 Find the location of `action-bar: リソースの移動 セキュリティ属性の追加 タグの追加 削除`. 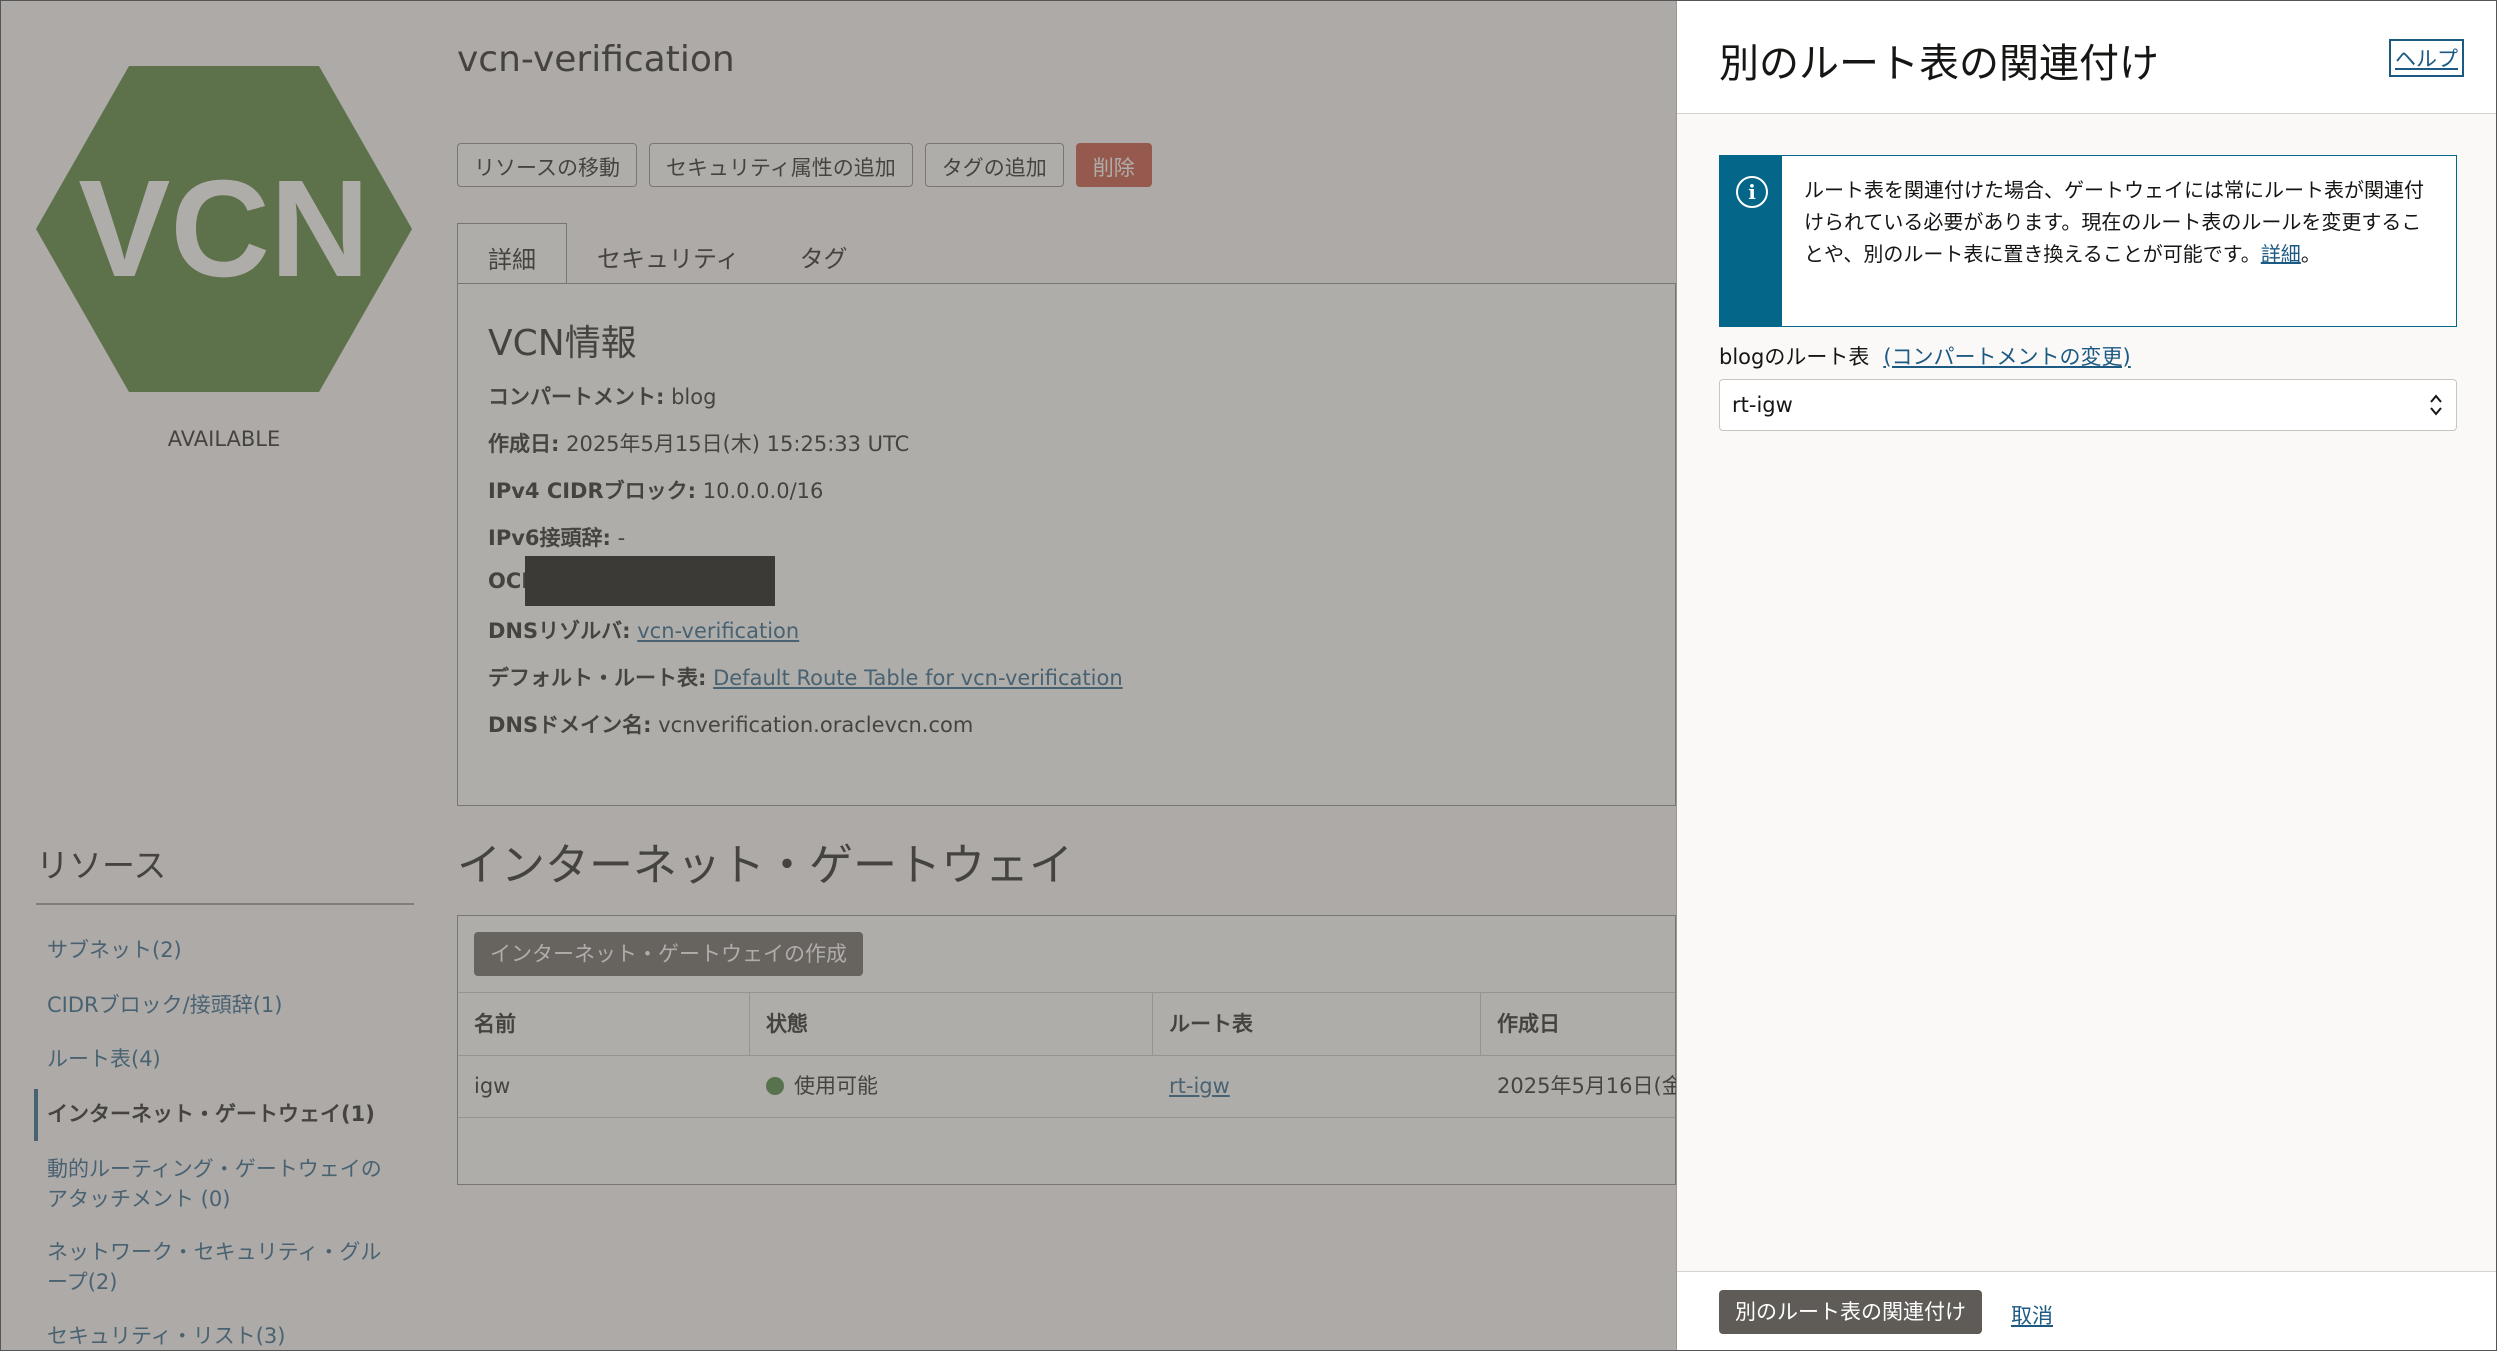

action-bar: リソースの移動 セキュリティ属性の追加 タグの追加 削除 is located at coordinates (804, 165).